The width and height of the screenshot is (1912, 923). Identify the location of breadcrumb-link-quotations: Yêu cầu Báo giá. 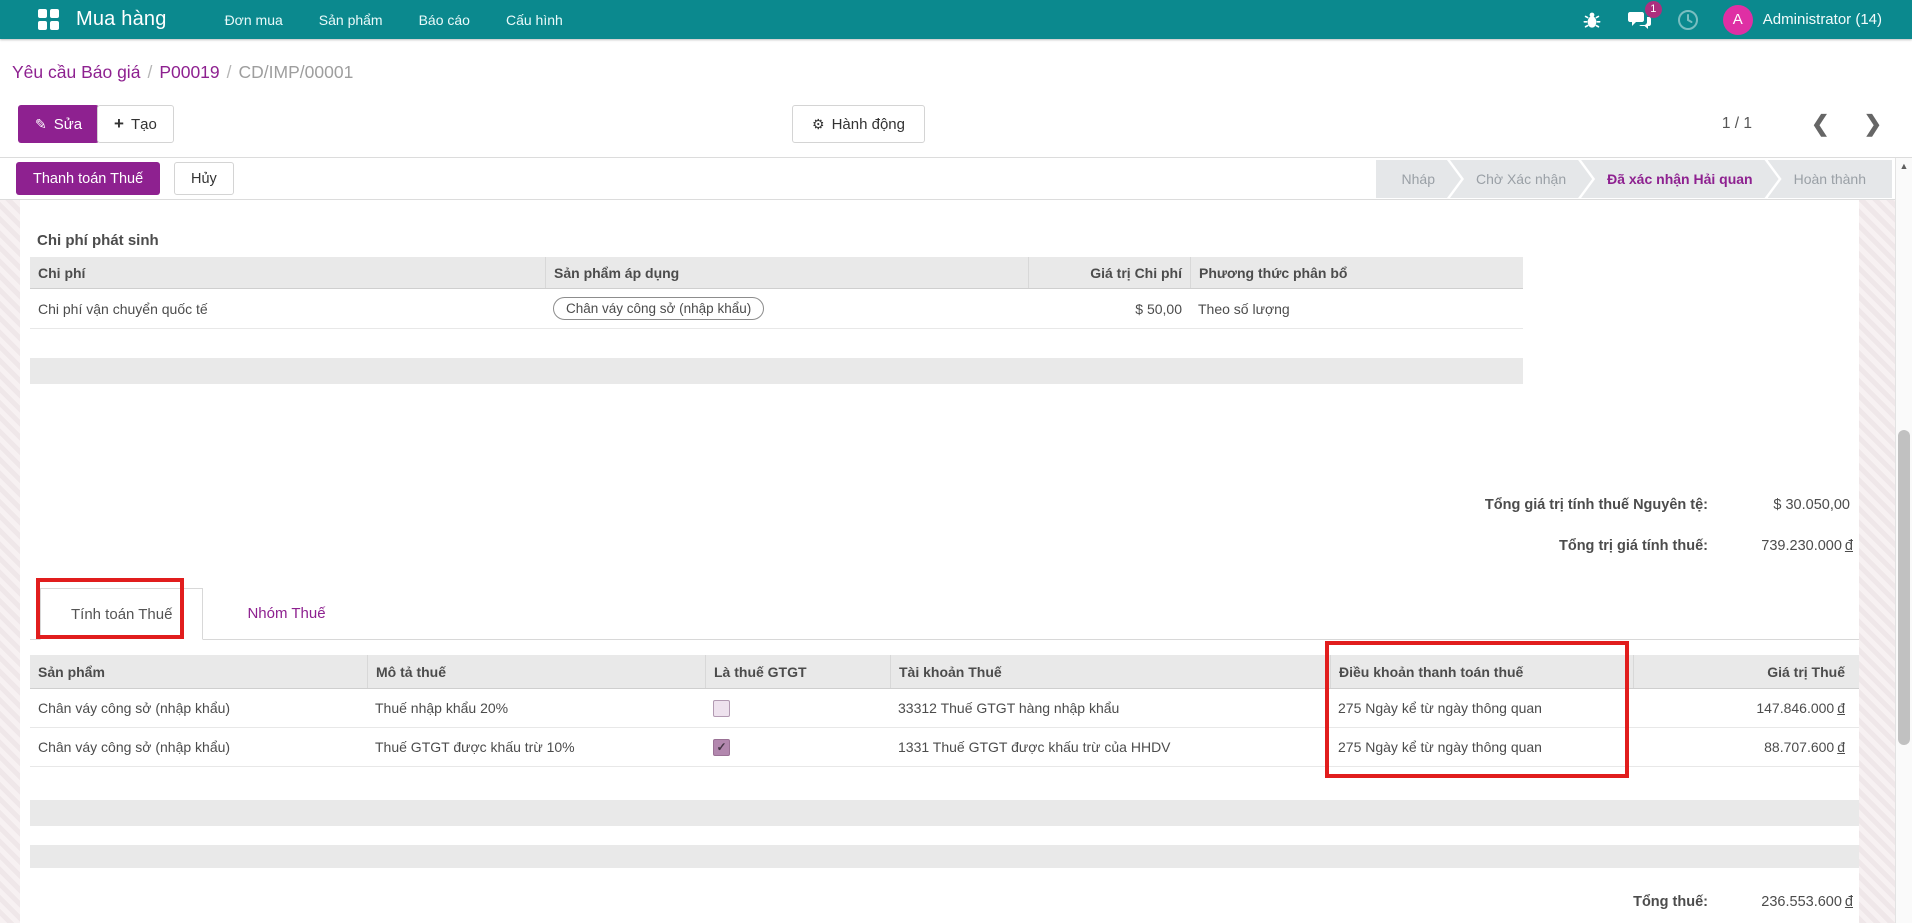
(76, 72).